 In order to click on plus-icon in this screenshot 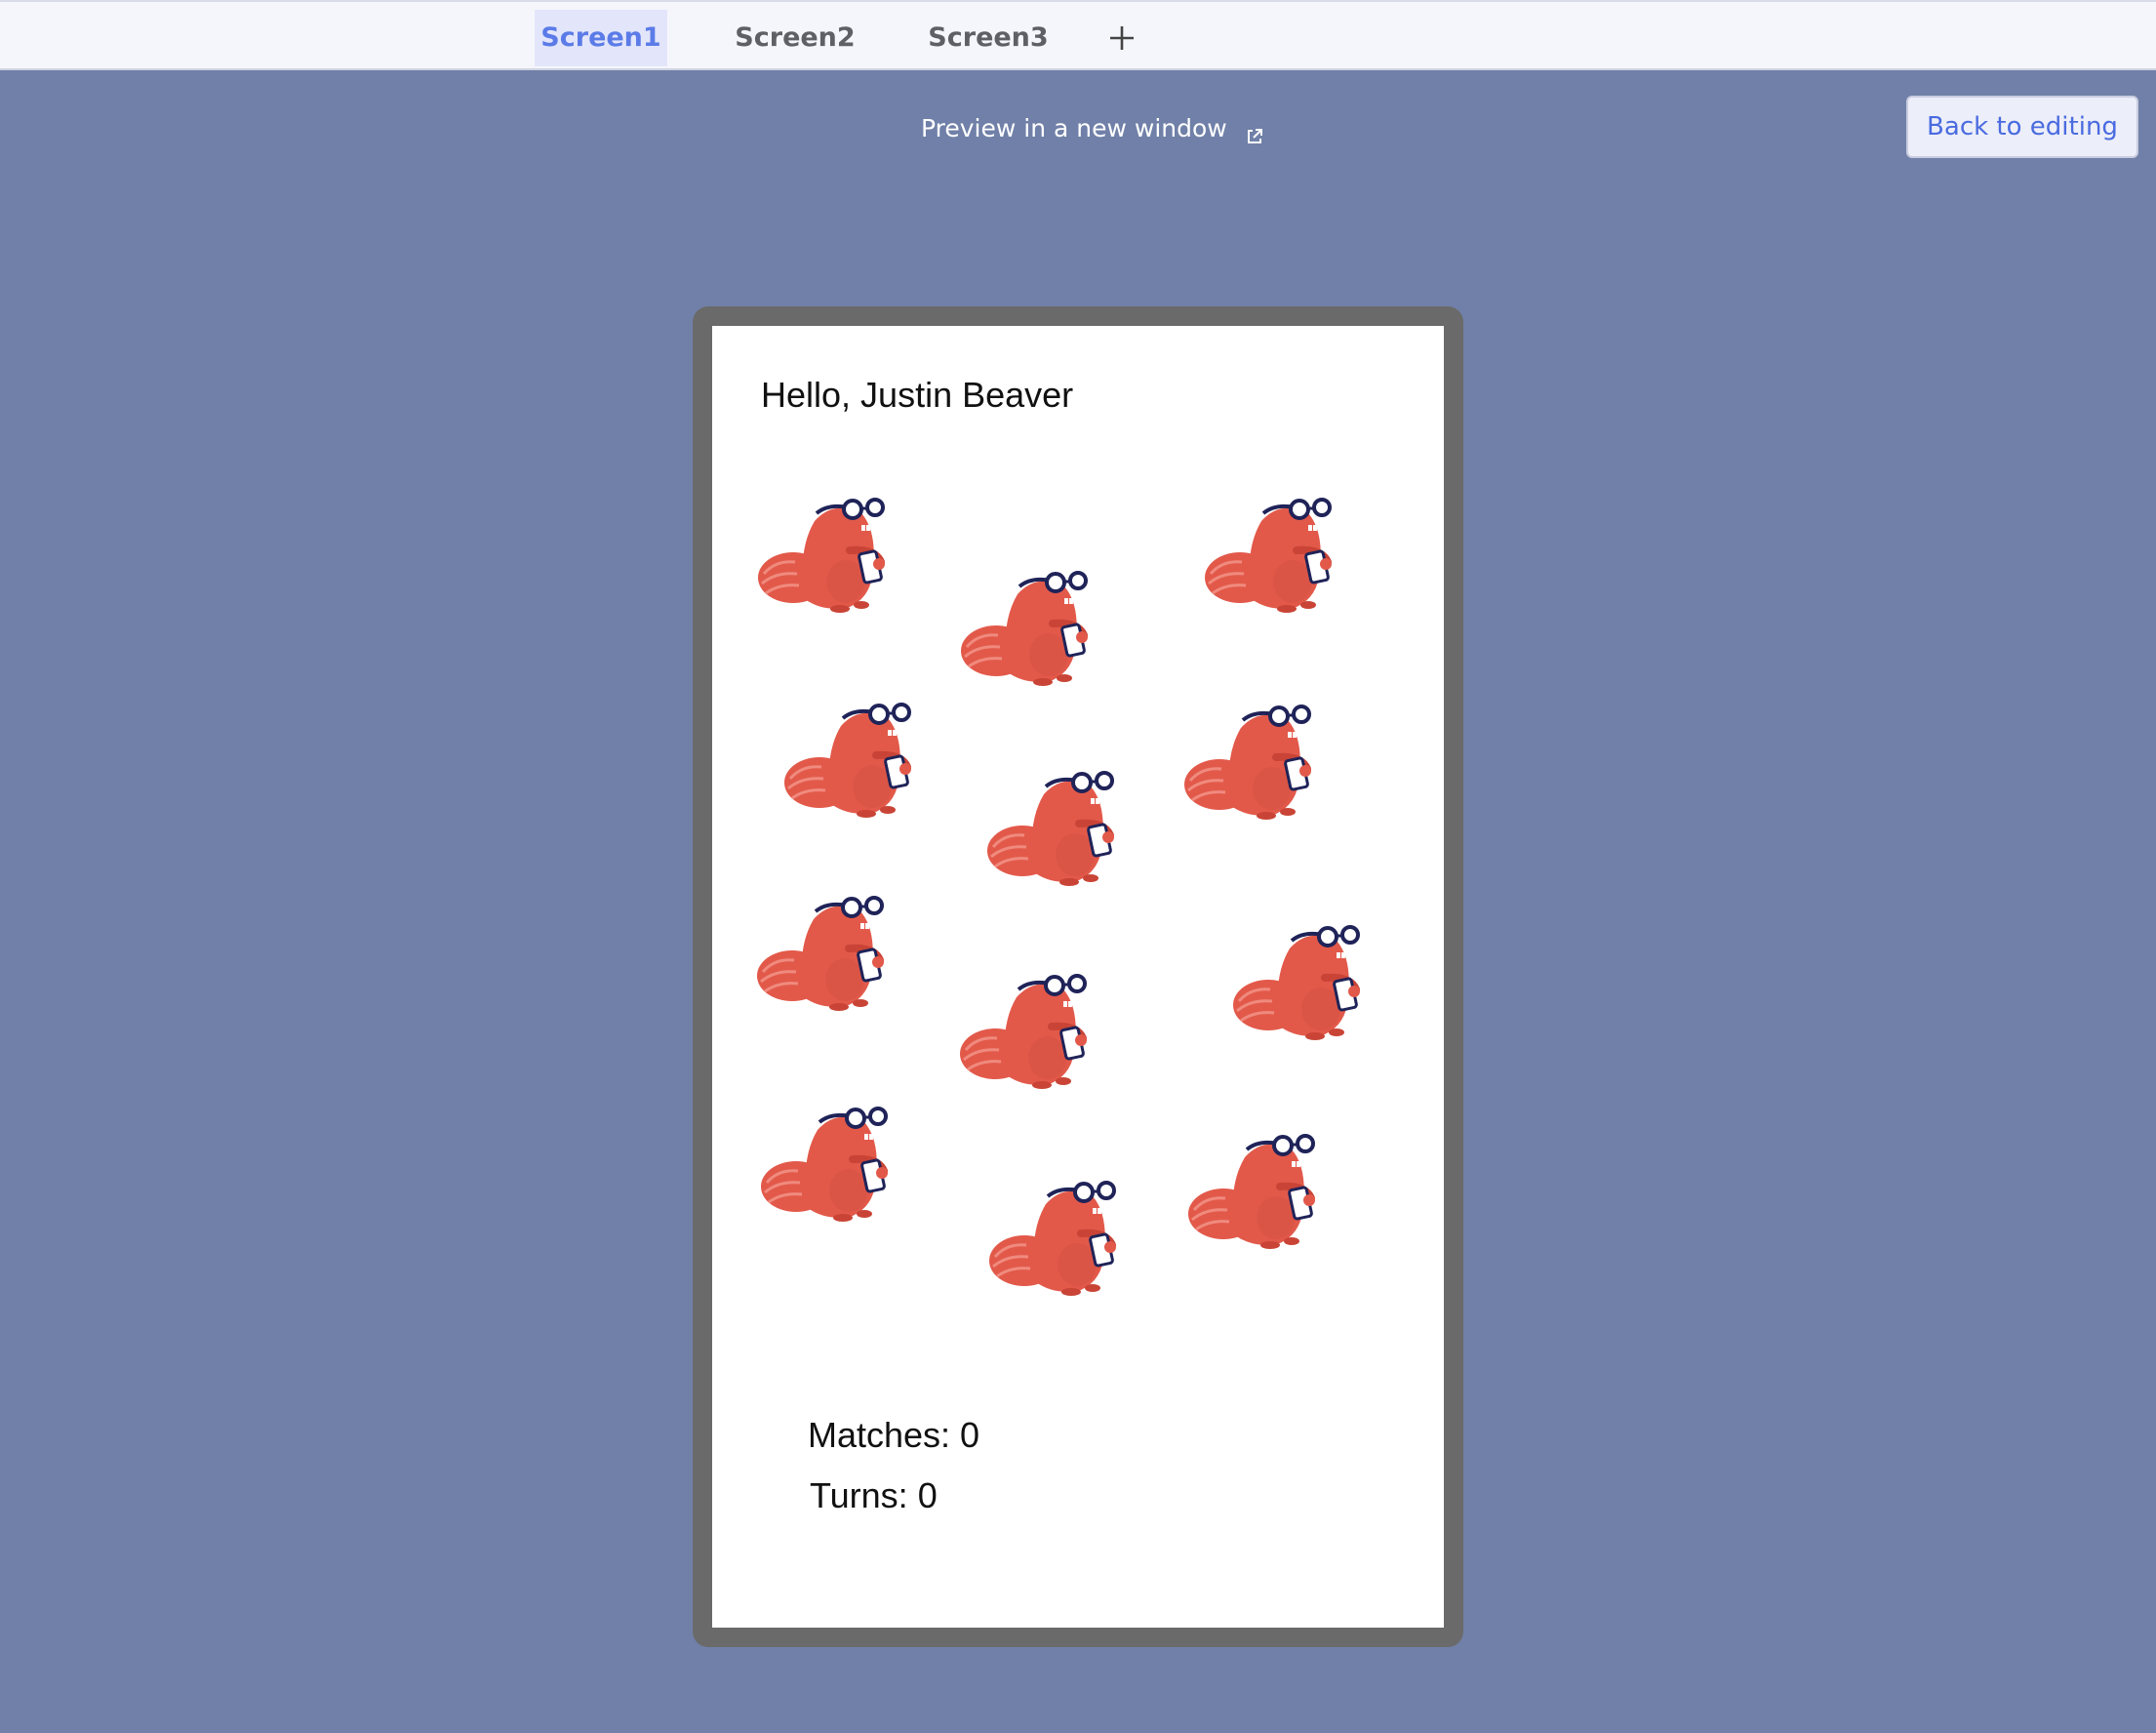, I will do `click(1122, 38)`.